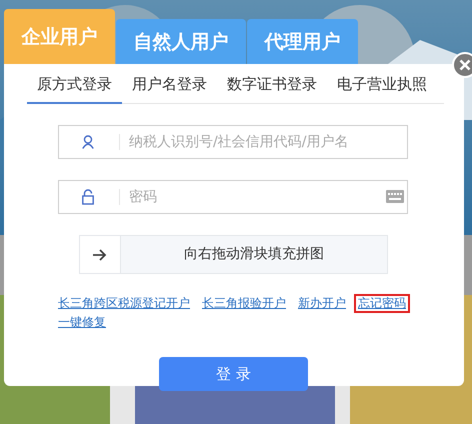 This screenshot has height=424, width=472. Describe the element at coordinates (244, 303) in the screenshot. I see `link: 长三角报验开户` at that location.